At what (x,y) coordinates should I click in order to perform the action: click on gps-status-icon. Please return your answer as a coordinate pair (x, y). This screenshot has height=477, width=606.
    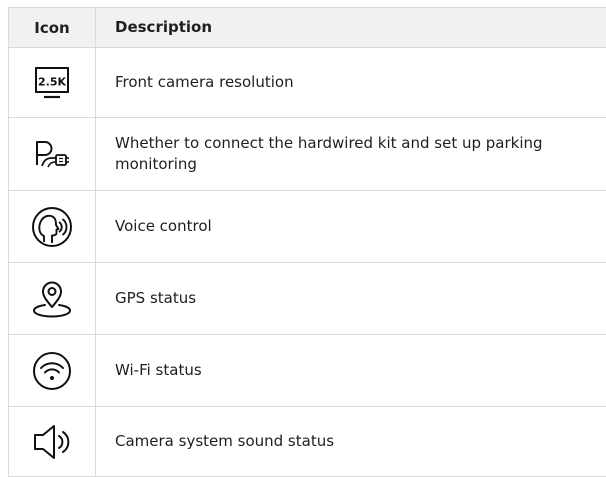
    Looking at the image, I should click on (52, 299).